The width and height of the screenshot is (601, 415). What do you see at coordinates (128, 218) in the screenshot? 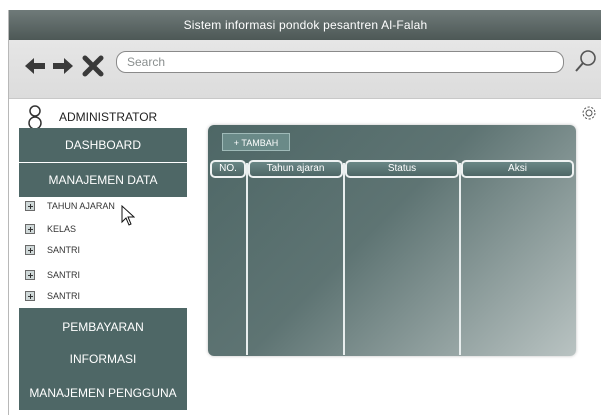
I see `mouse-cursor-icon` at bounding box center [128, 218].